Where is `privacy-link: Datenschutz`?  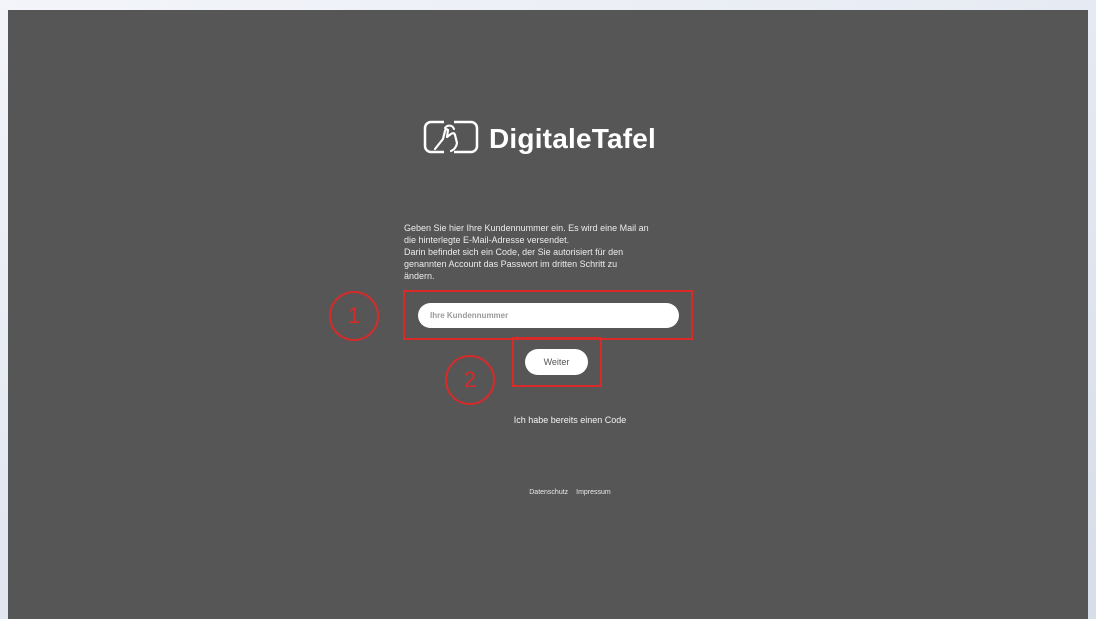
privacy-link: Datenschutz is located at coordinates (548, 492).